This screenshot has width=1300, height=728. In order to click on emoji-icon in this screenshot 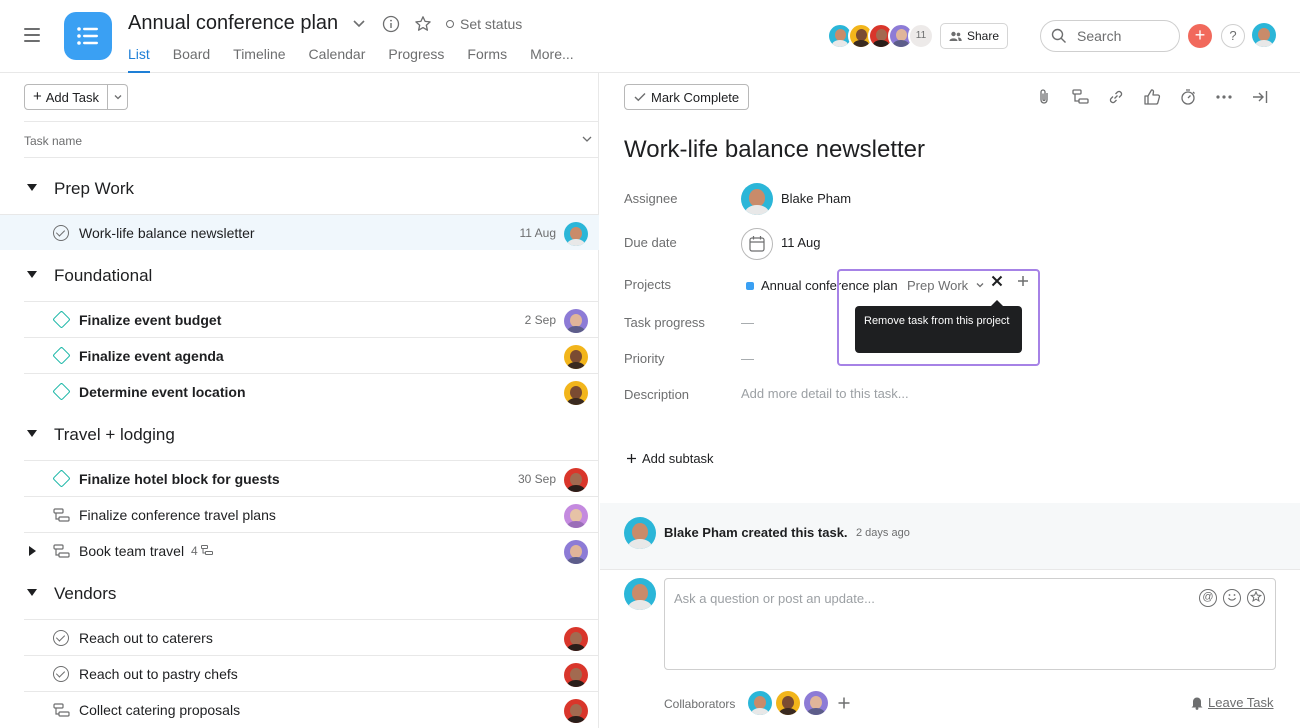, I will do `click(1232, 598)`.